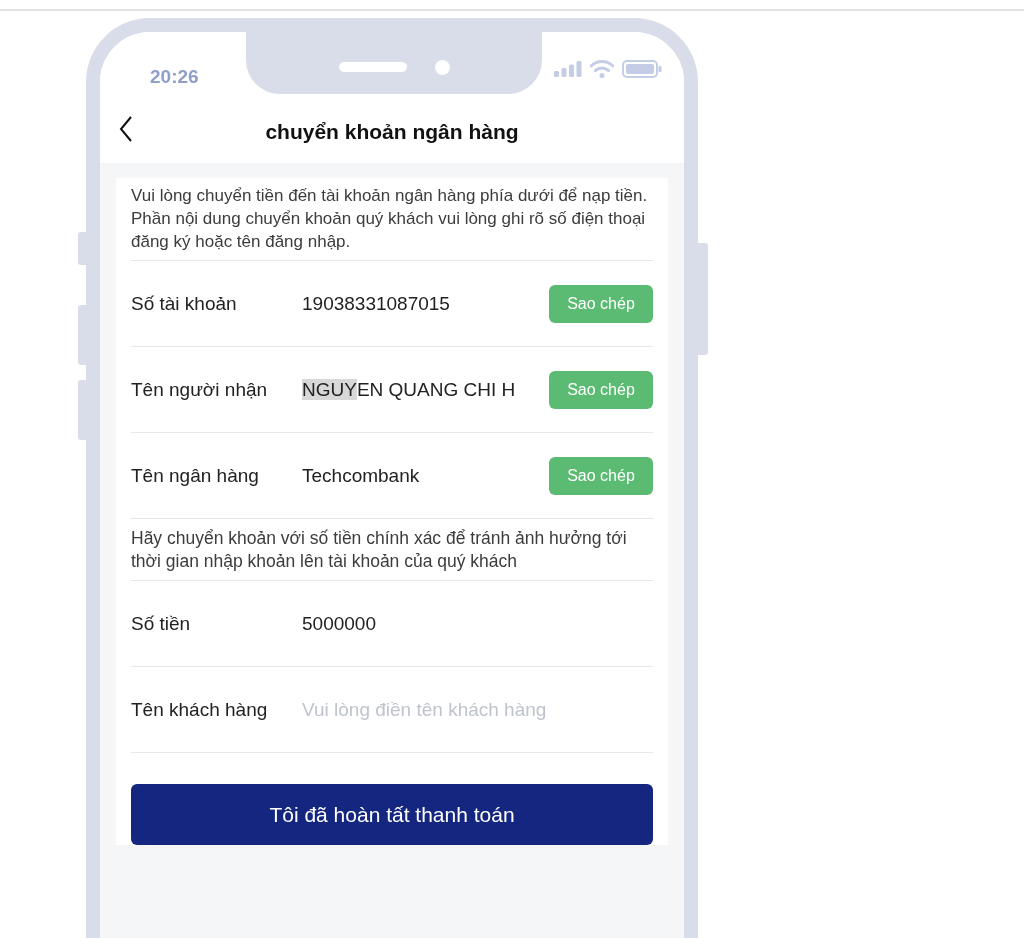  I want to click on status-time: 20:26, so click(174, 77).